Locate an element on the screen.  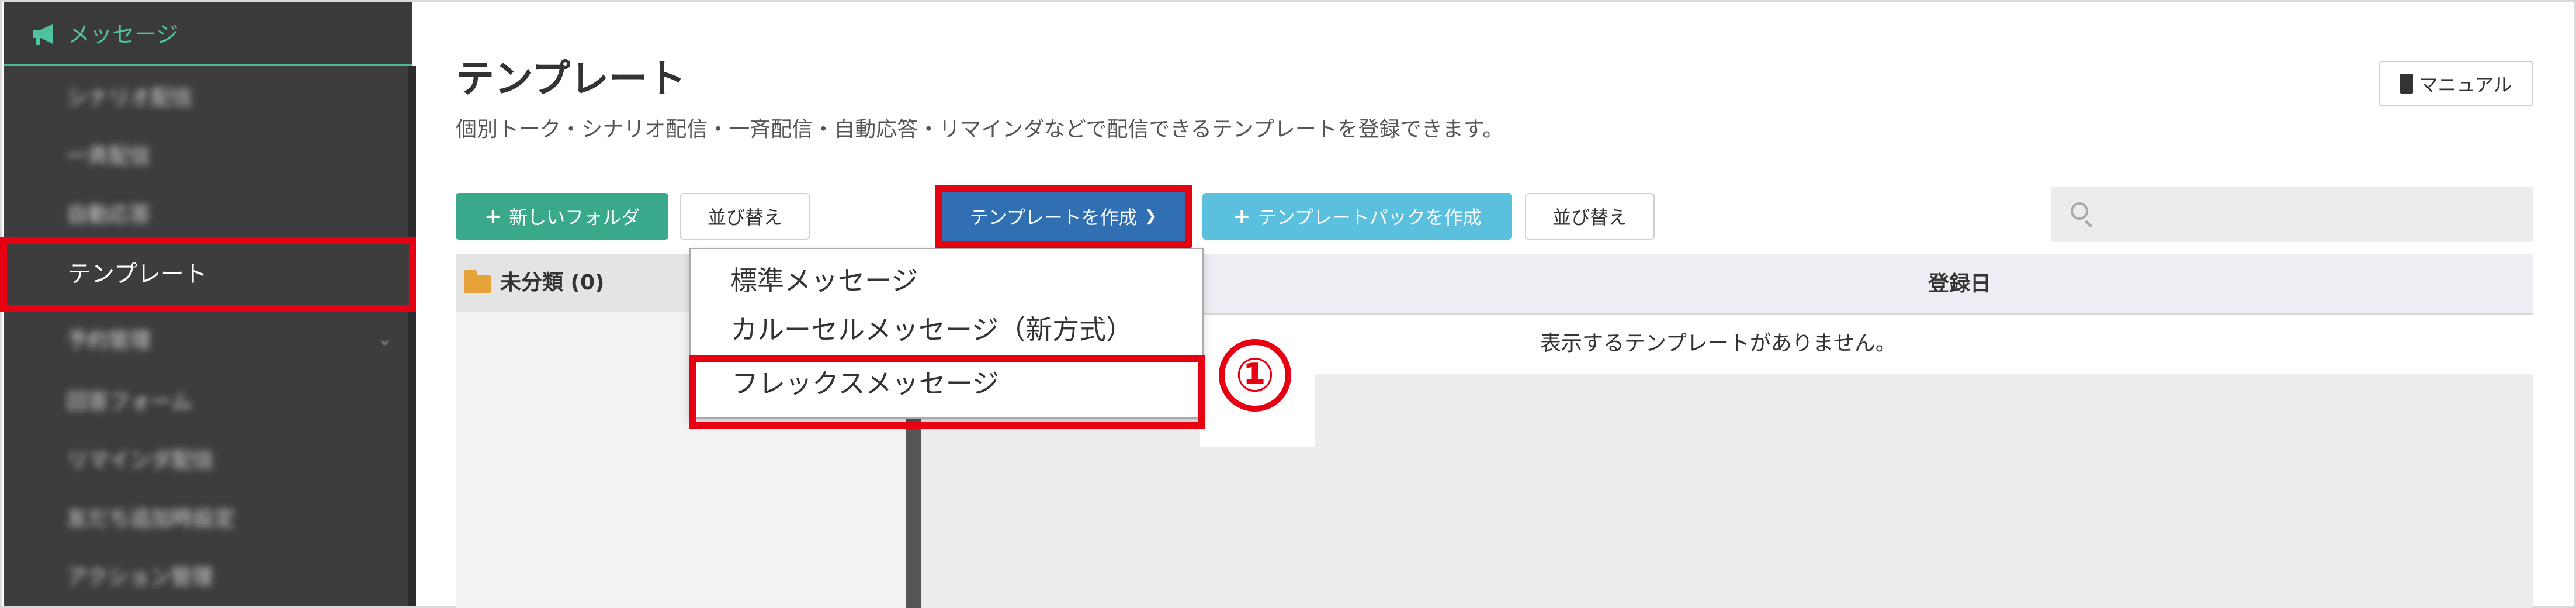
create-template-label: テンプレートを作成 is located at coordinates (1053, 217).